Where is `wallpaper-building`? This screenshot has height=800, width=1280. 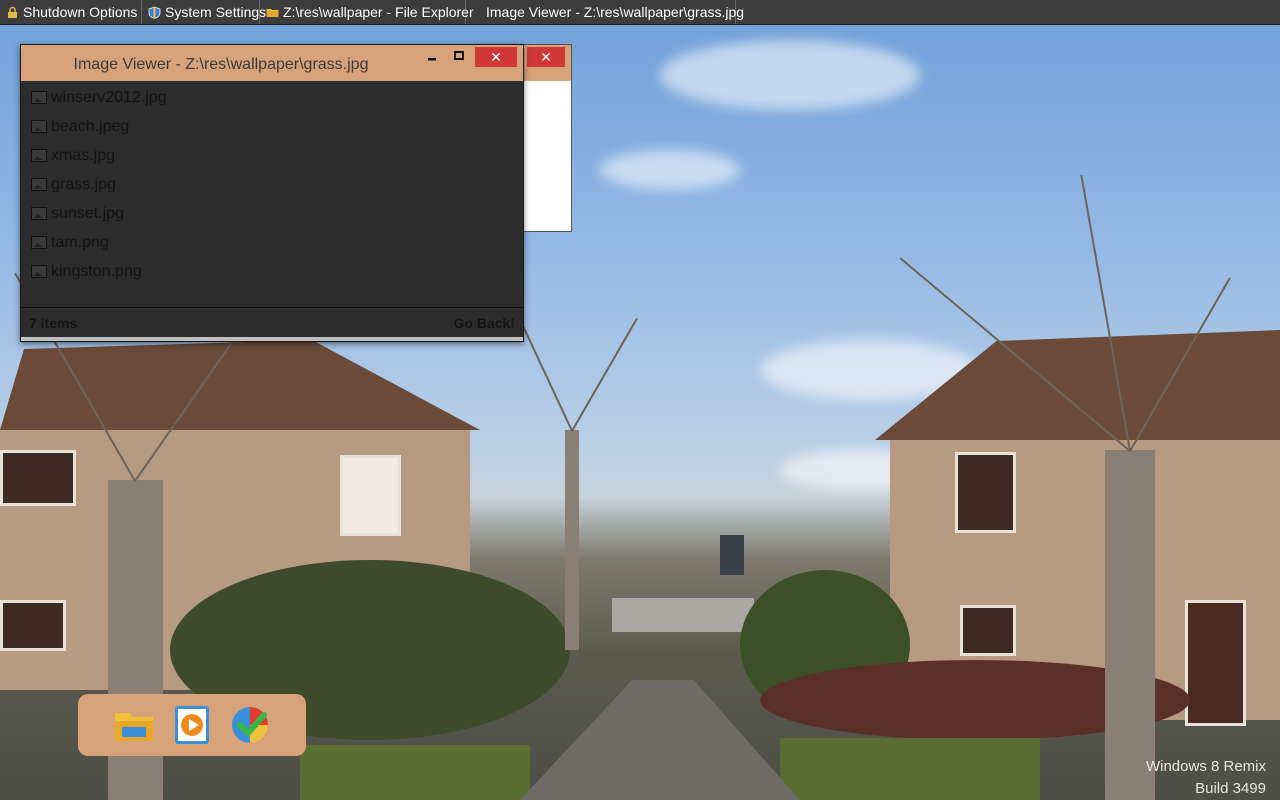 wallpaper-building is located at coordinates (732, 555).